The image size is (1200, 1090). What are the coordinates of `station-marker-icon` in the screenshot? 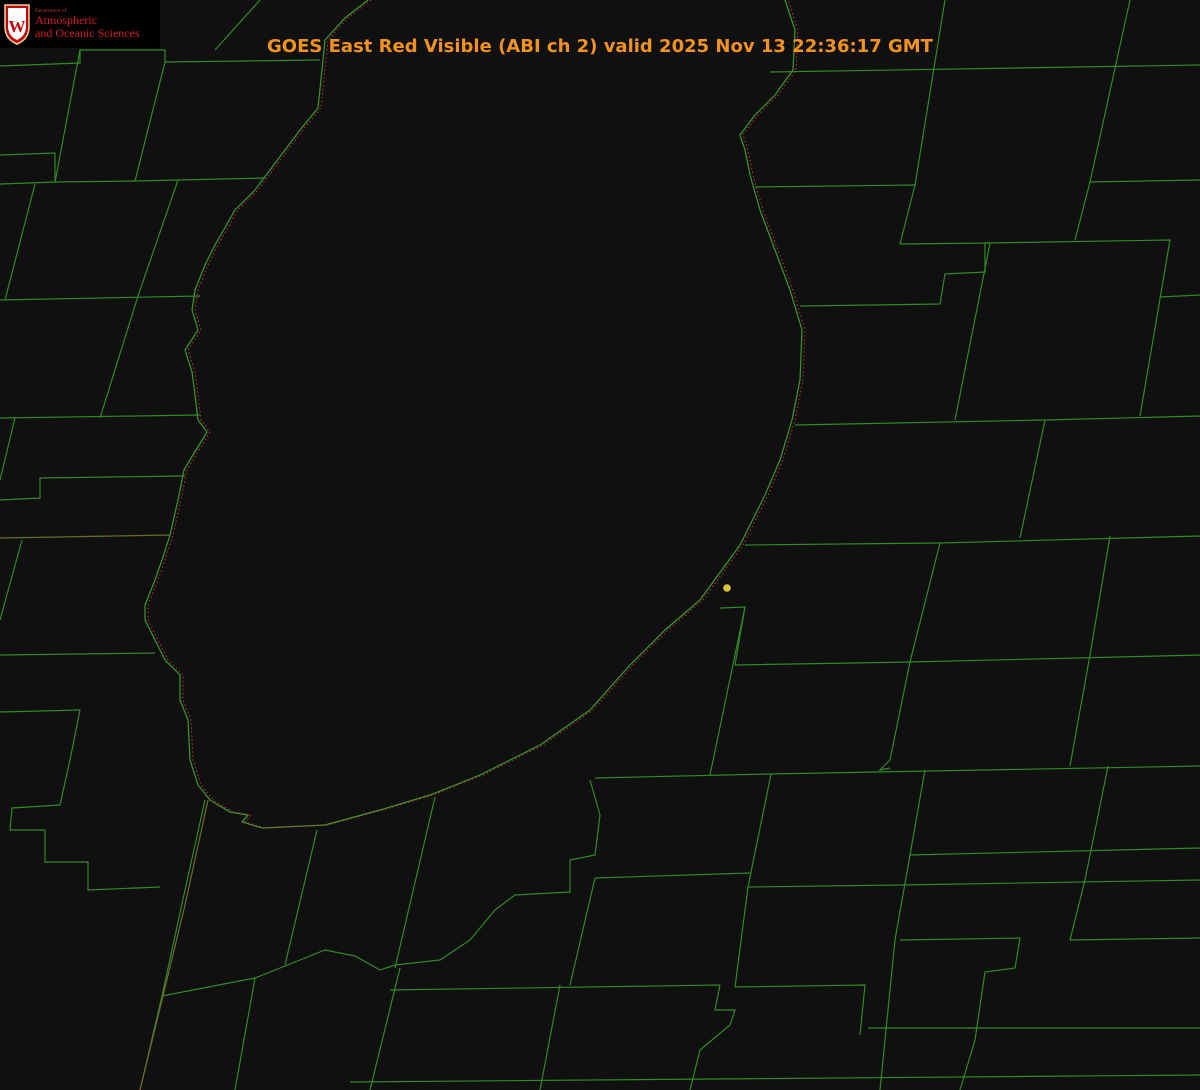 It's located at (727, 588).